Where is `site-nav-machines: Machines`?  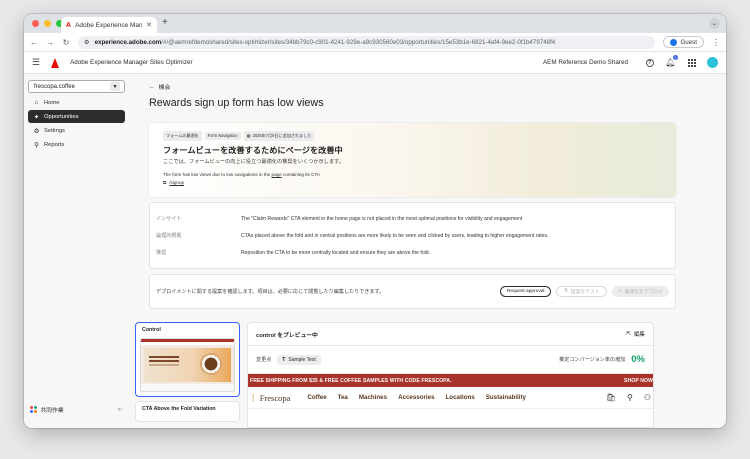 site-nav-machines: Machines is located at coordinates (373, 397).